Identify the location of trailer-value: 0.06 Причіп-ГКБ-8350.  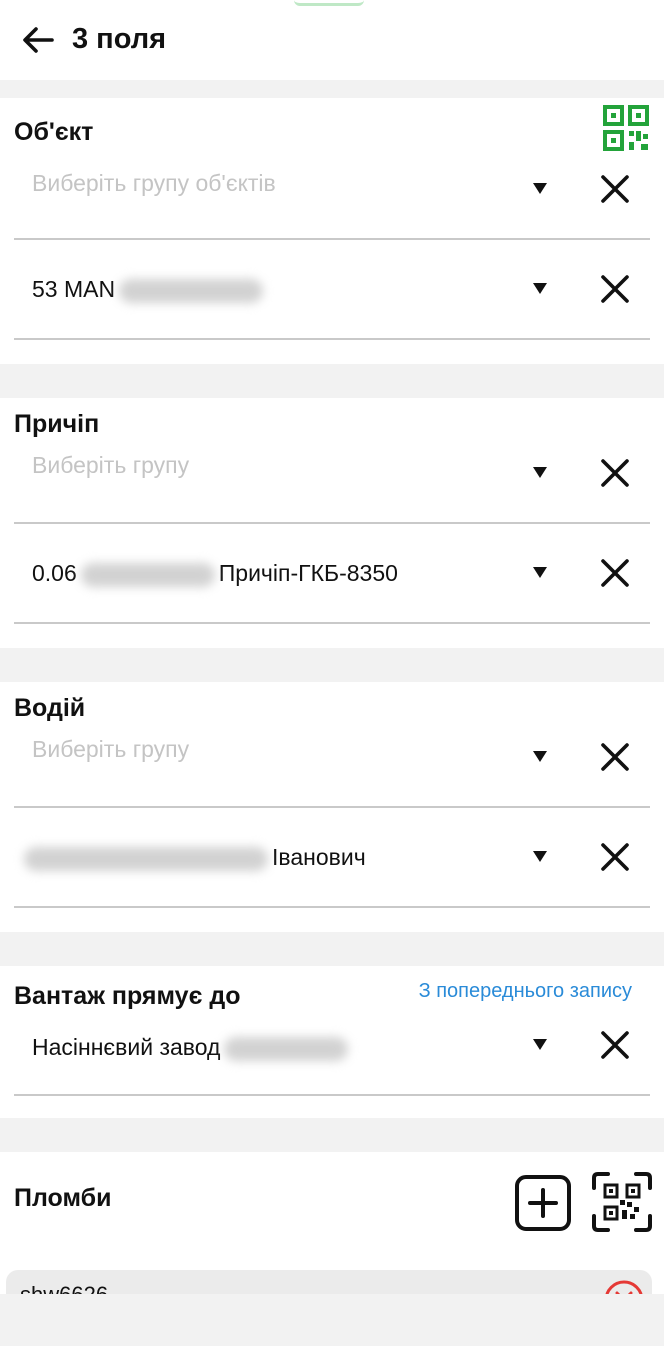
(215, 573).